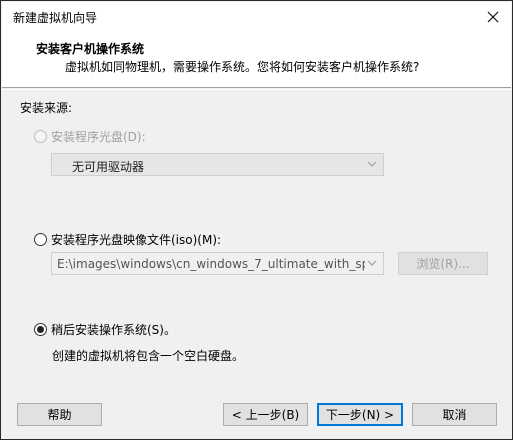 The height and width of the screenshot is (440, 513). I want to click on install-later-note: 创建的虚拟机将包含一个空白硬盘。, so click(148, 356).